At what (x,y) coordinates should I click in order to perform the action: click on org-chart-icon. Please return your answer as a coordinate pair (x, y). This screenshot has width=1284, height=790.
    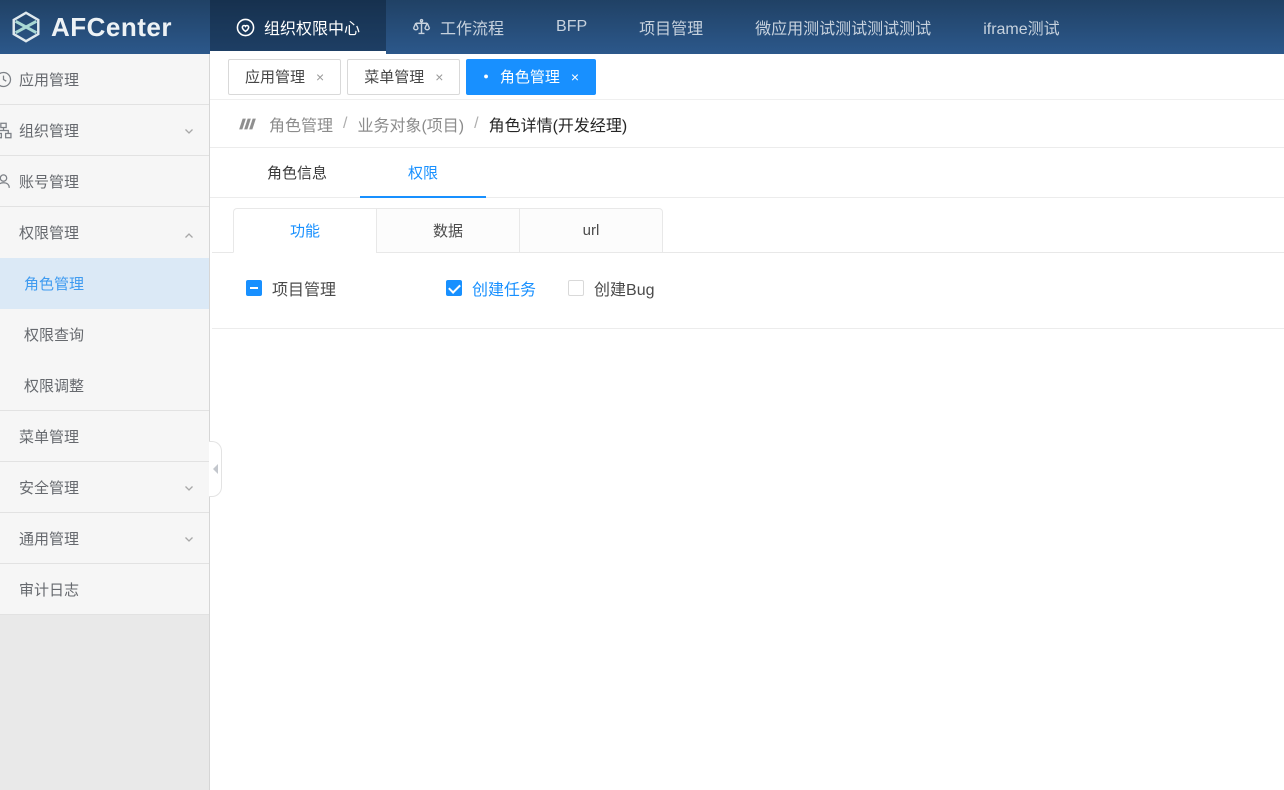
    Looking at the image, I should click on (6, 130).